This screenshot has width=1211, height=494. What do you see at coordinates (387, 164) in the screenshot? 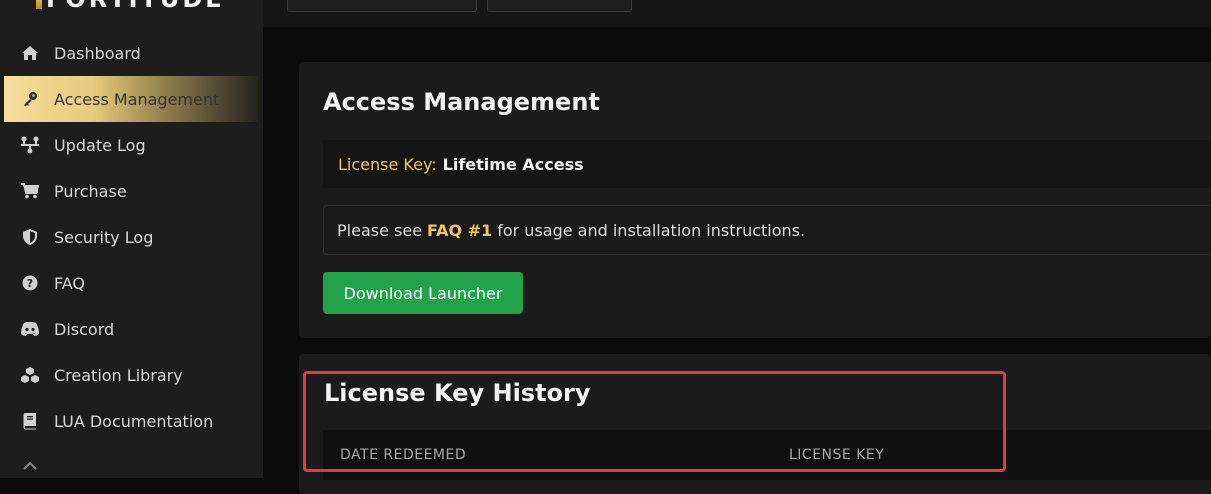
I see `license-key-label: License Key:` at bounding box center [387, 164].